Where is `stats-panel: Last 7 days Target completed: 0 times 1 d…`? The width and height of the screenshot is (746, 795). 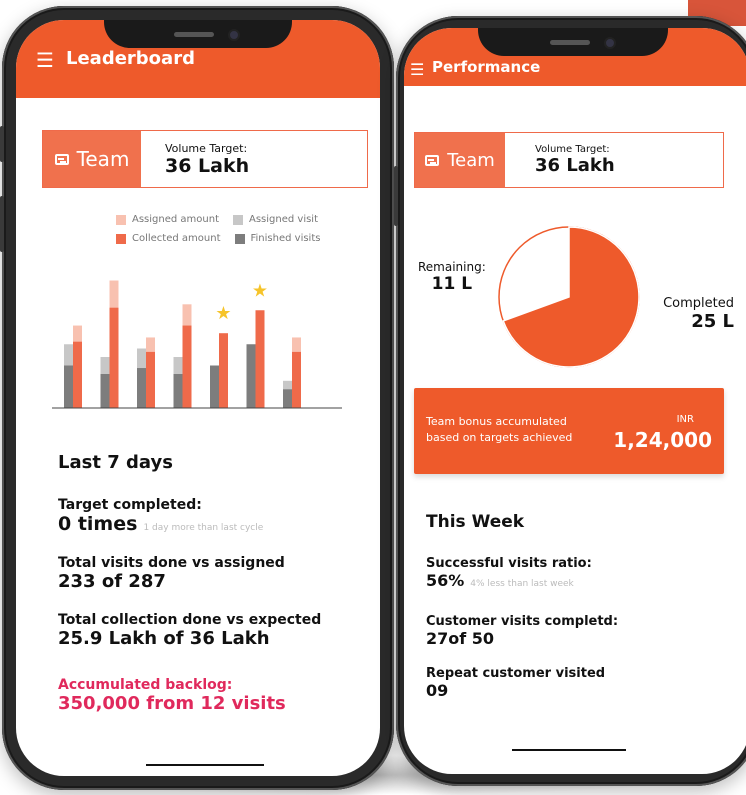
stats-panel: Last 7 days Target completed: 0 times 1 d… is located at coordinates (213, 583).